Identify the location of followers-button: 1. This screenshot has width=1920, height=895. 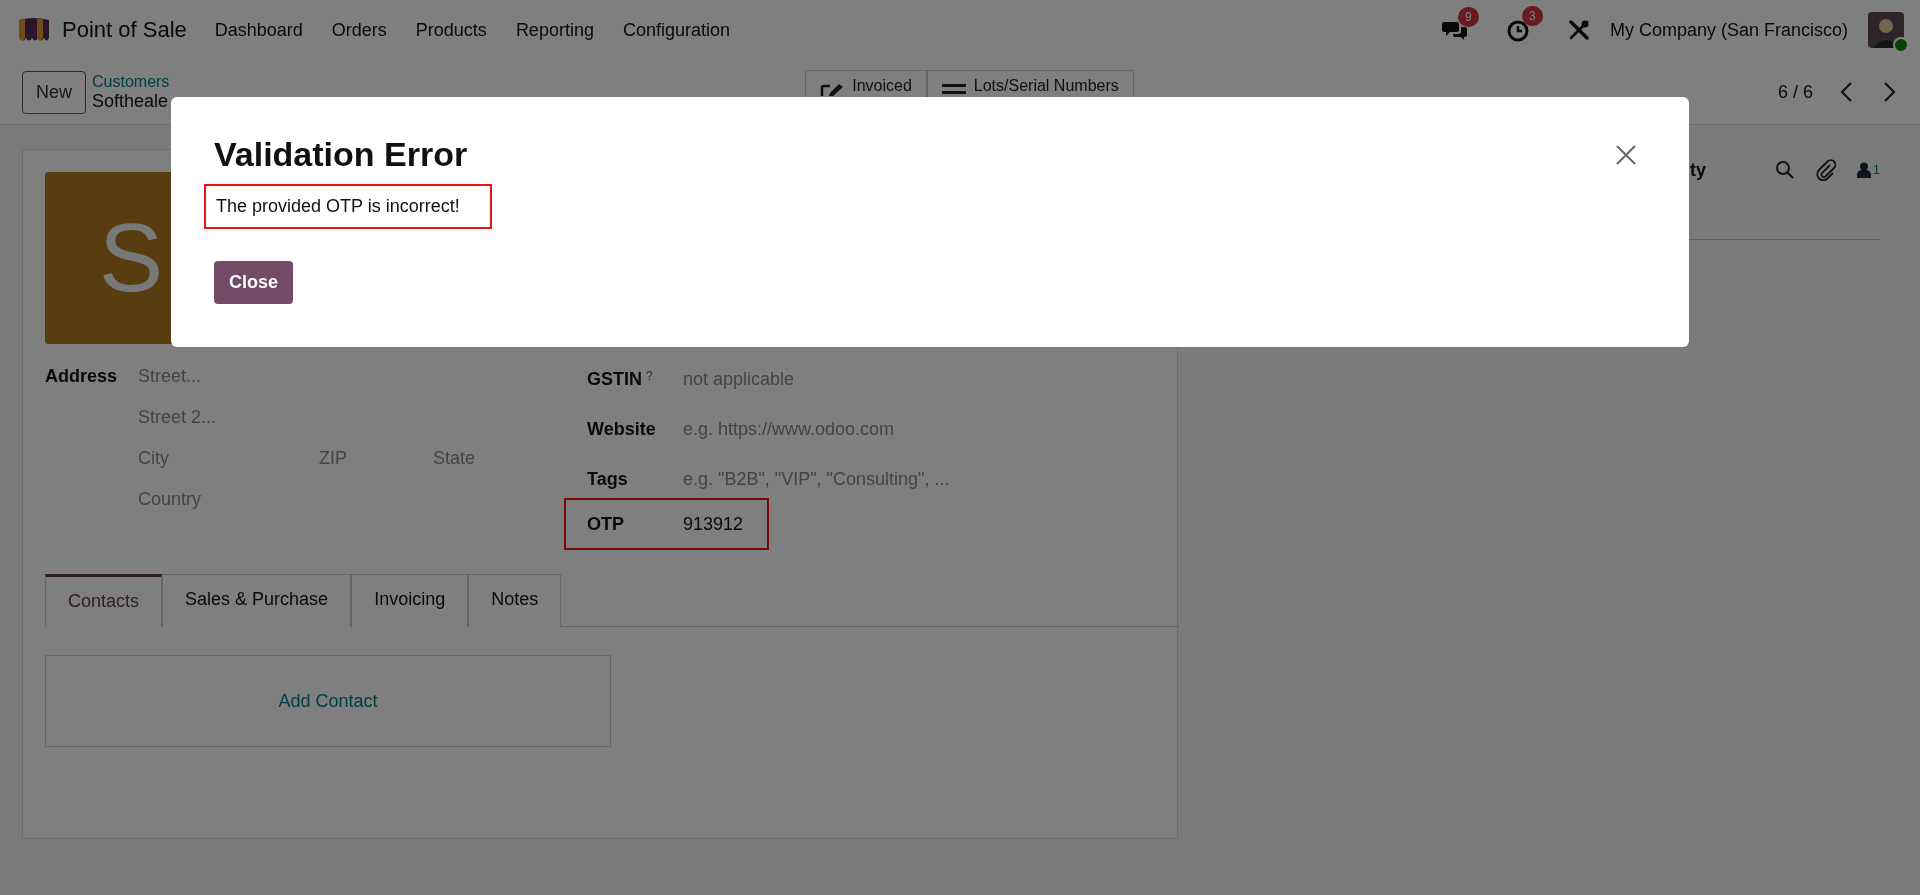
(1868, 170).